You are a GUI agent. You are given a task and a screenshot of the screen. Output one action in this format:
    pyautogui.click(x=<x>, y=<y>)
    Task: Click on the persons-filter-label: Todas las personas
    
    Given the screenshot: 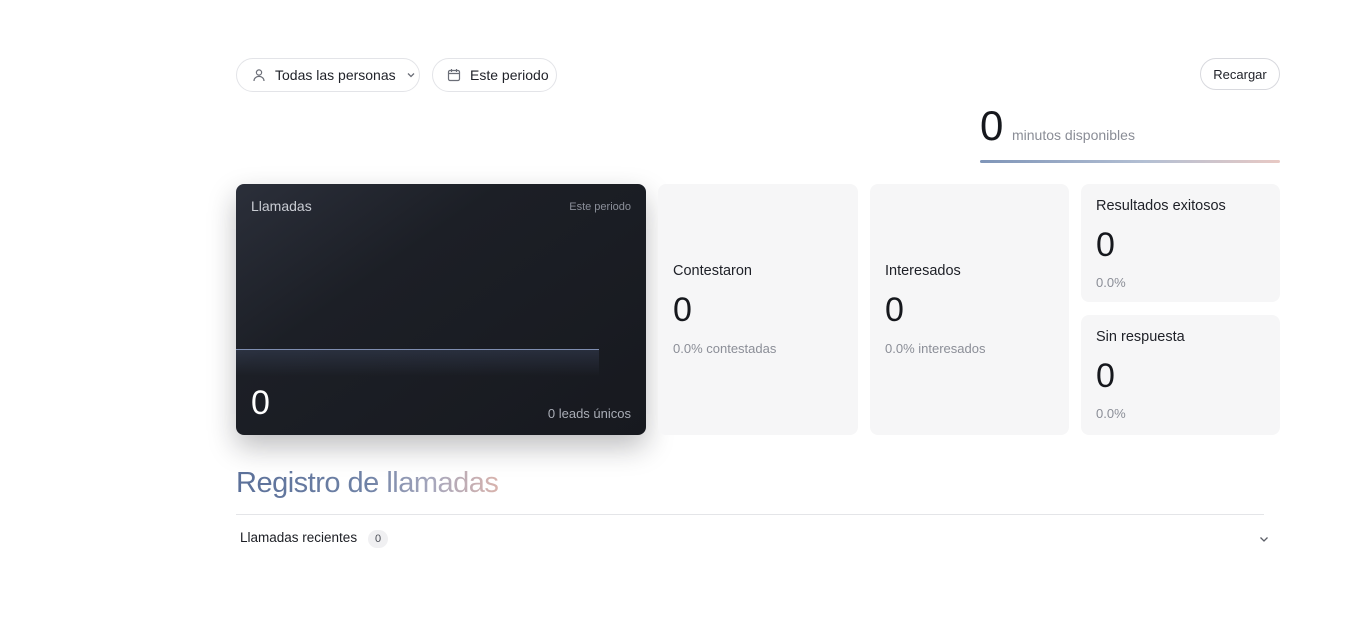 What is the action you would take?
    pyautogui.click(x=335, y=75)
    